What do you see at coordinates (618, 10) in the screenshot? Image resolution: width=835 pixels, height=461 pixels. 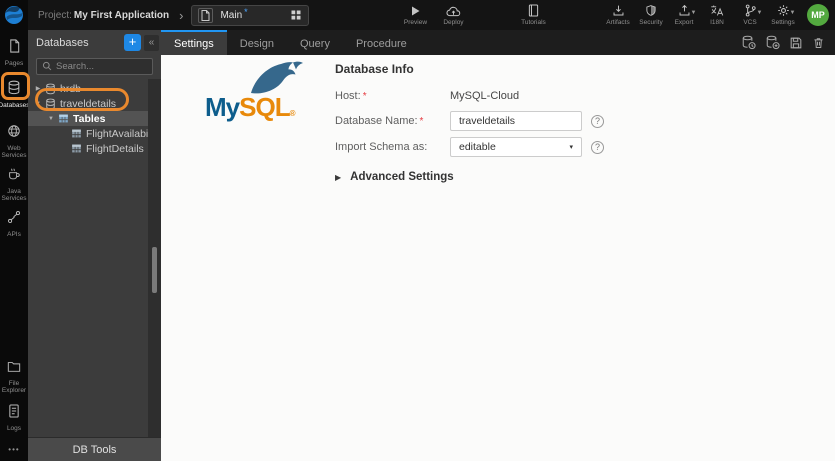 I see `download-tray-icon` at bounding box center [618, 10].